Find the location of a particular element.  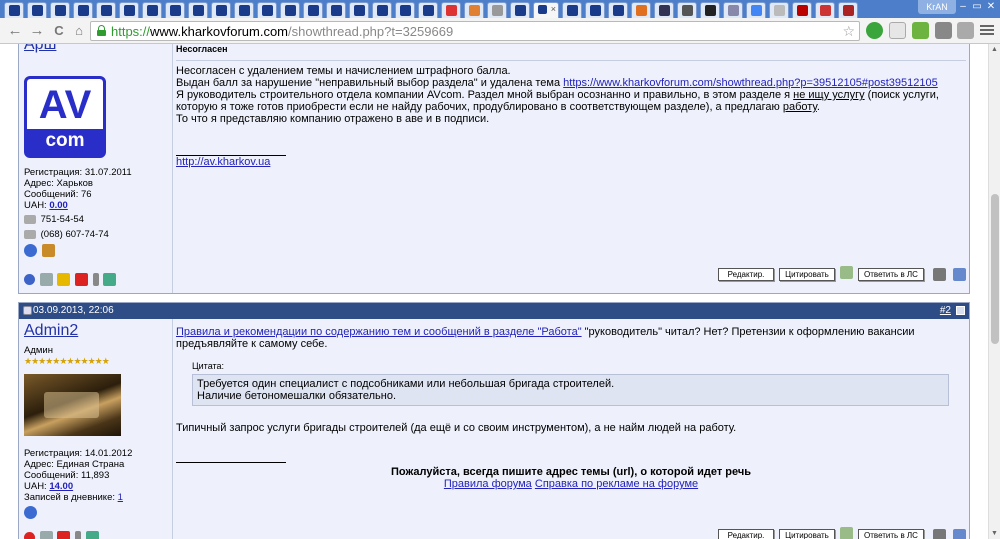

home-icon: ⌂ is located at coordinates (79, 31).